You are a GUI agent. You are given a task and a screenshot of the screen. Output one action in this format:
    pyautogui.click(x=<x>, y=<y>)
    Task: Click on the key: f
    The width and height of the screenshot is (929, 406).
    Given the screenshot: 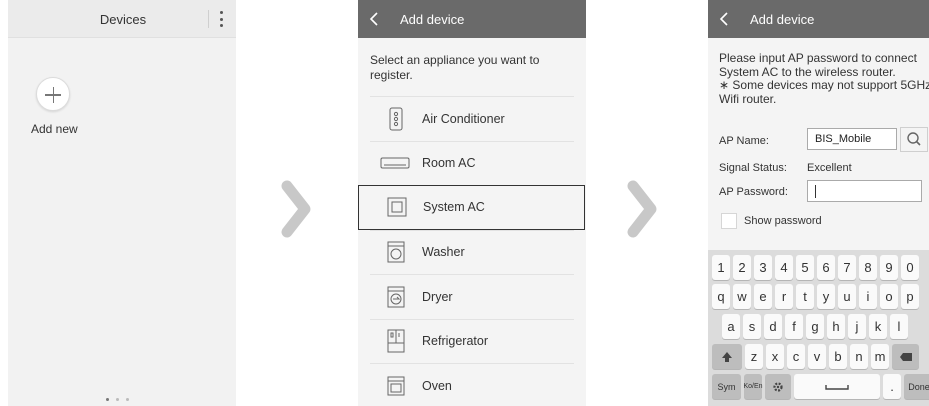 What is the action you would take?
    pyautogui.click(x=794, y=326)
    